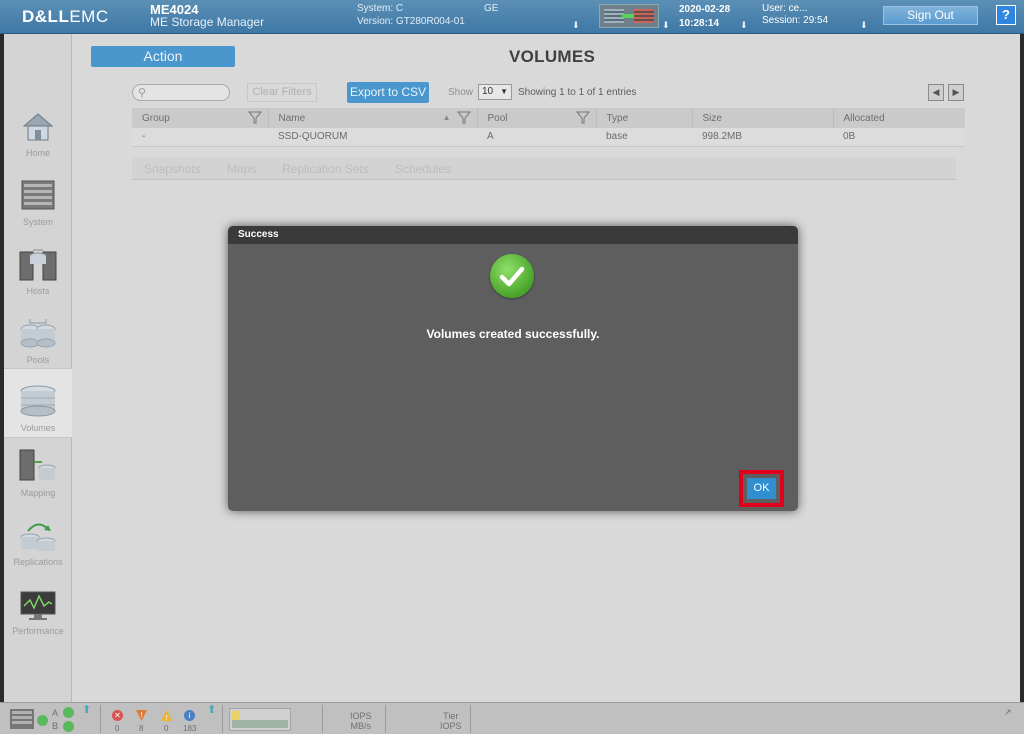 The height and width of the screenshot is (734, 1024). Describe the element at coordinates (38, 562) in the screenshot. I see `nav-replications-label: Replications` at that location.